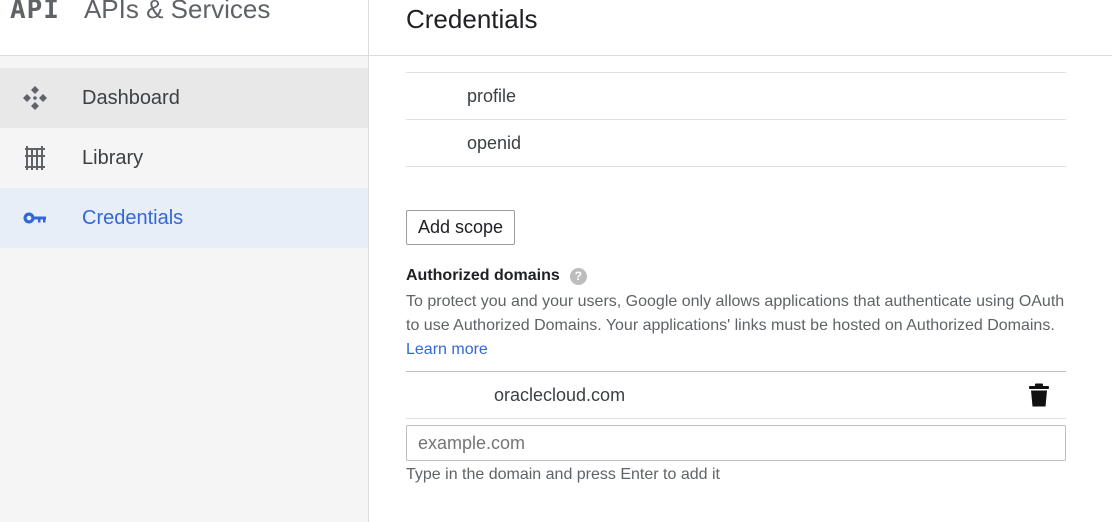 This screenshot has width=1112, height=522. What do you see at coordinates (472, 19) in the screenshot?
I see `page-title: Credentials` at bounding box center [472, 19].